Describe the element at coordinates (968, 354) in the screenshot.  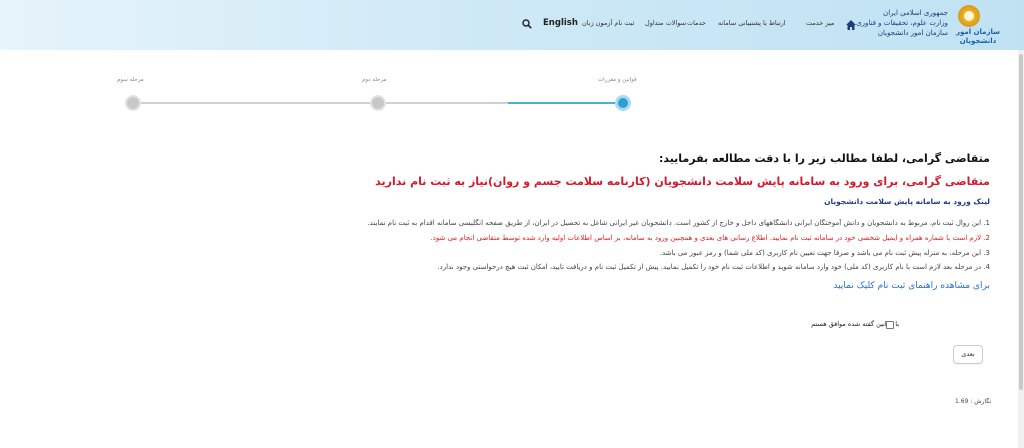
I see `next-button: بعدی` at that location.